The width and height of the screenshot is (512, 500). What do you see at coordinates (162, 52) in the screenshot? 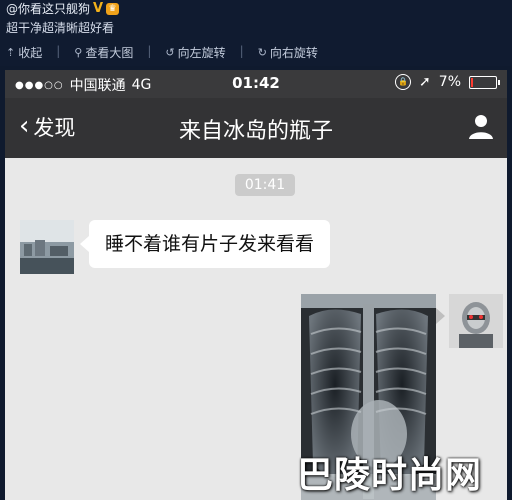
I see `image-toolbar: ⇡ 收起 | ⚲ 查看大图 | ↺ 向左旋转 | ↻ 向右旋转` at bounding box center [162, 52].